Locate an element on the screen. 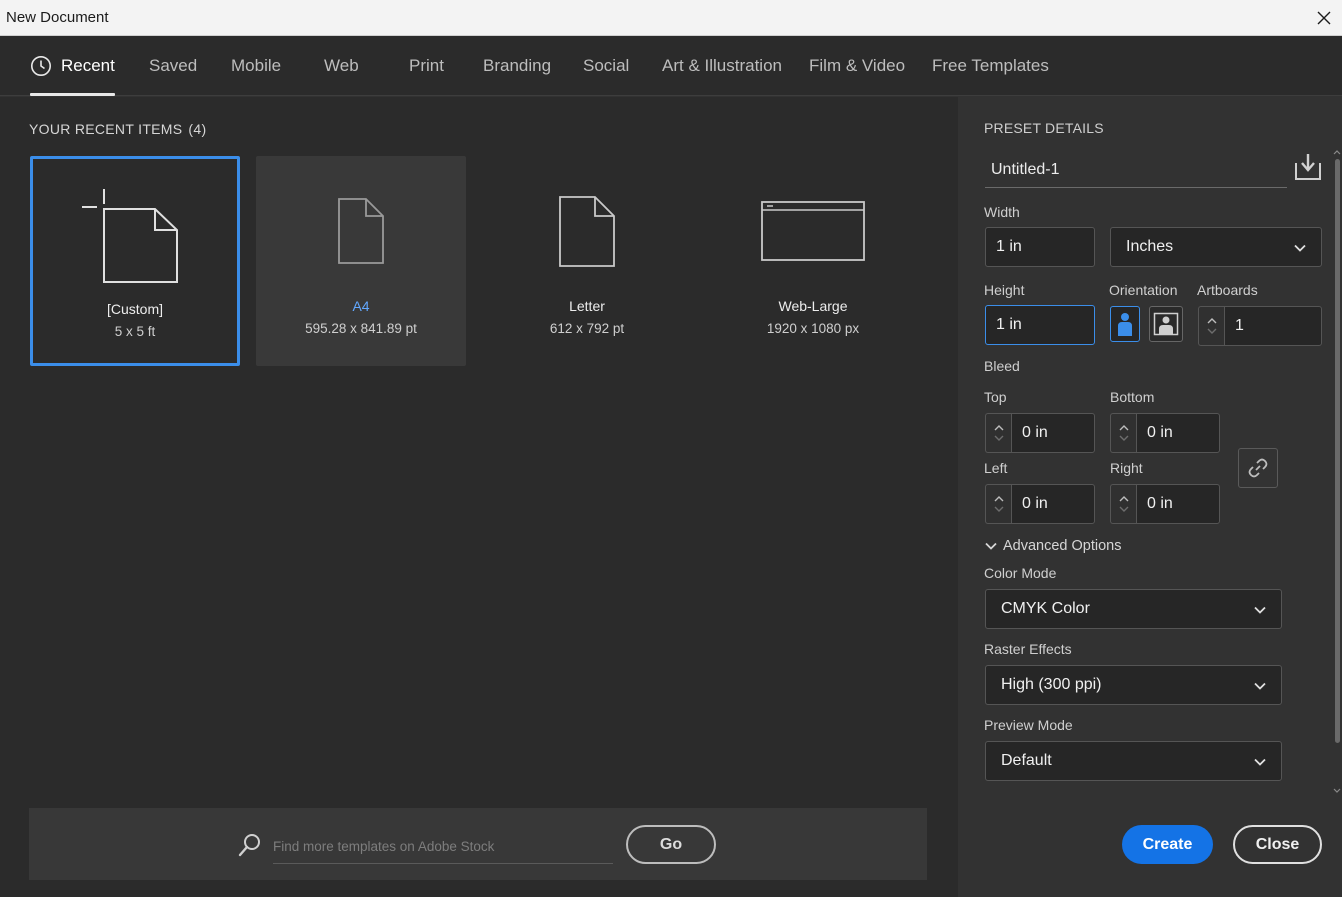  raster-effects-value: High (300 ppi) is located at coordinates (1051, 684).